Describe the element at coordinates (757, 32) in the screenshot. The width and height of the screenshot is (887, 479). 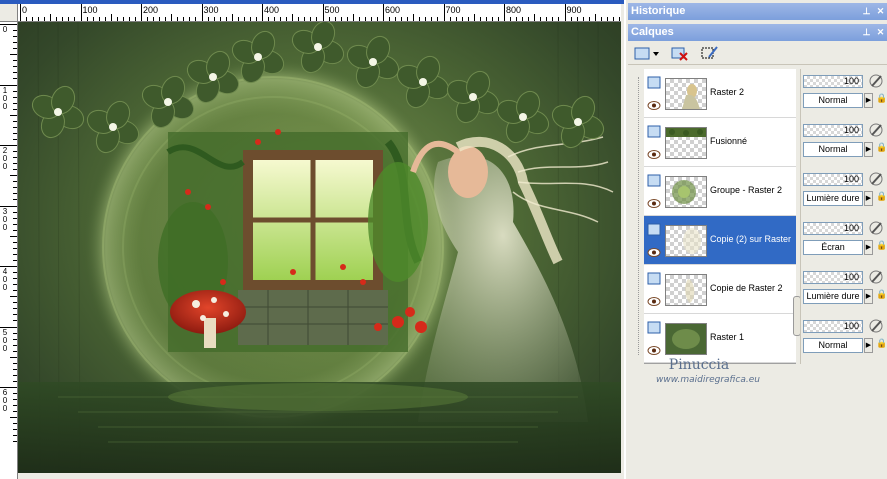
I see `layers-panel-header: Calques ⊥ ✕` at that location.